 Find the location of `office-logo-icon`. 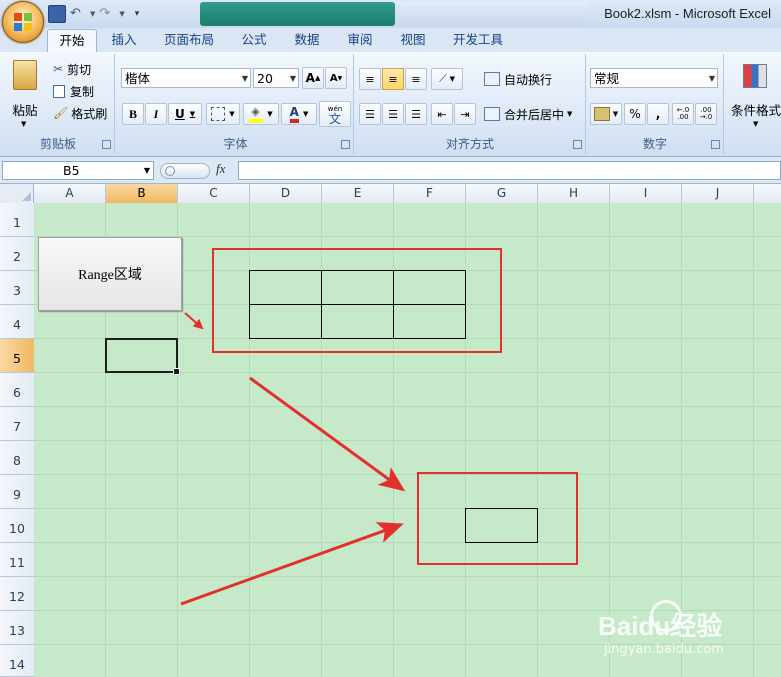

office-logo-icon is located at coordinates (23, 22).